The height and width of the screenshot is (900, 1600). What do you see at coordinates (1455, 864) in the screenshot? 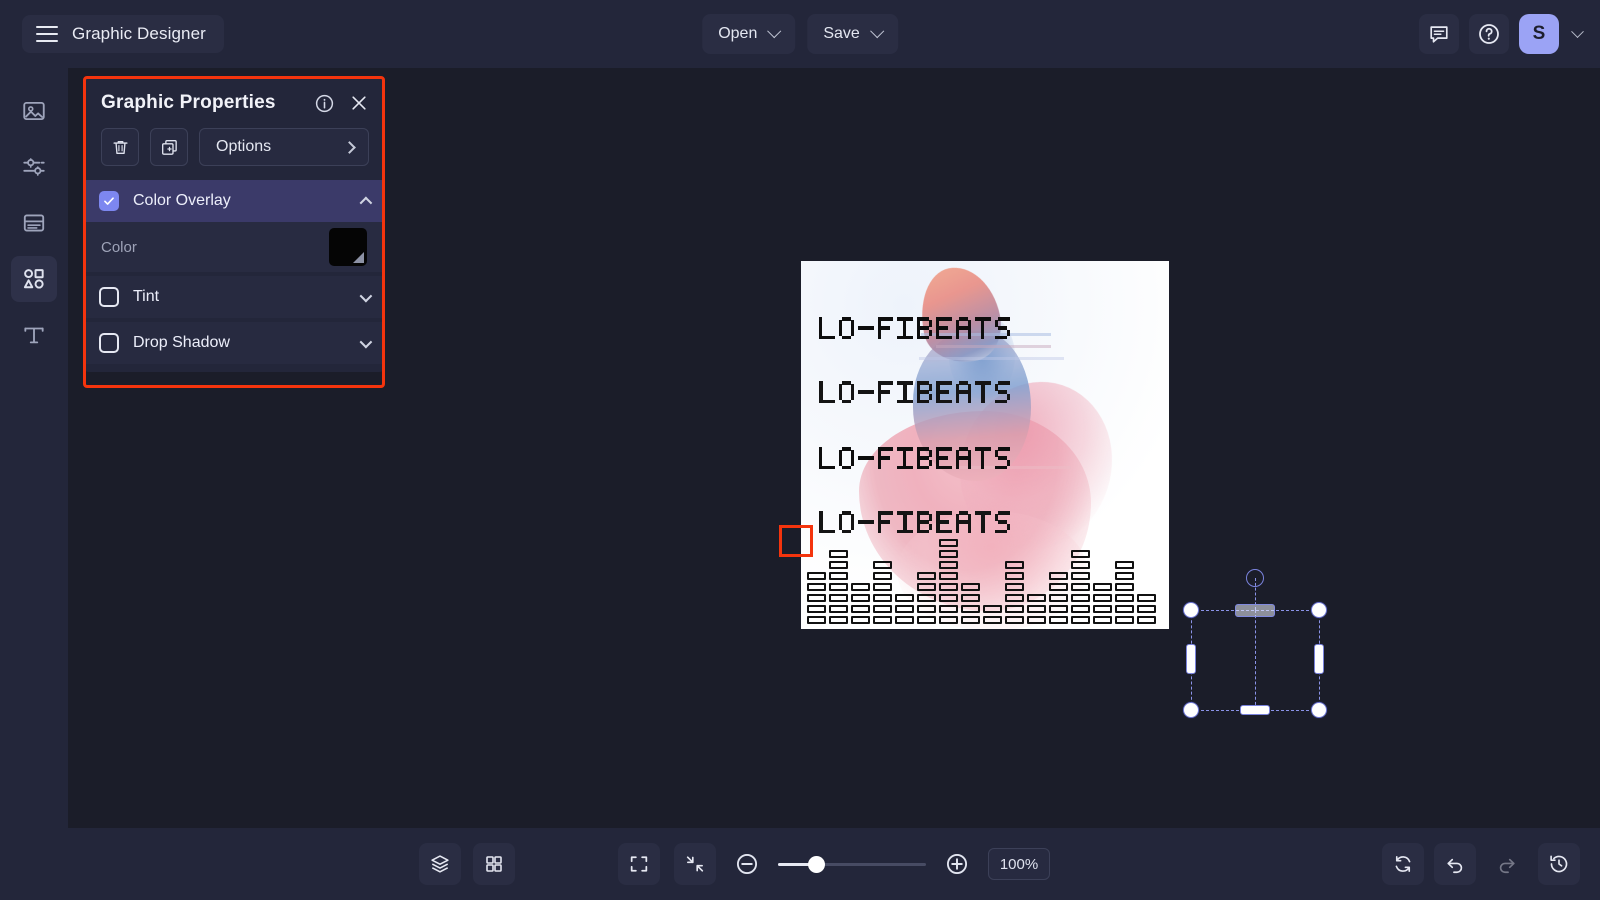
I see `undo-button` at bounding box center [1455, 864].